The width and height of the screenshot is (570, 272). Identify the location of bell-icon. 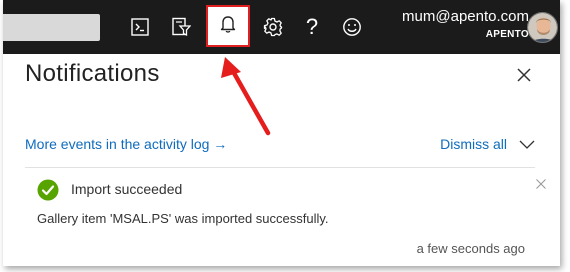
(228, 26).